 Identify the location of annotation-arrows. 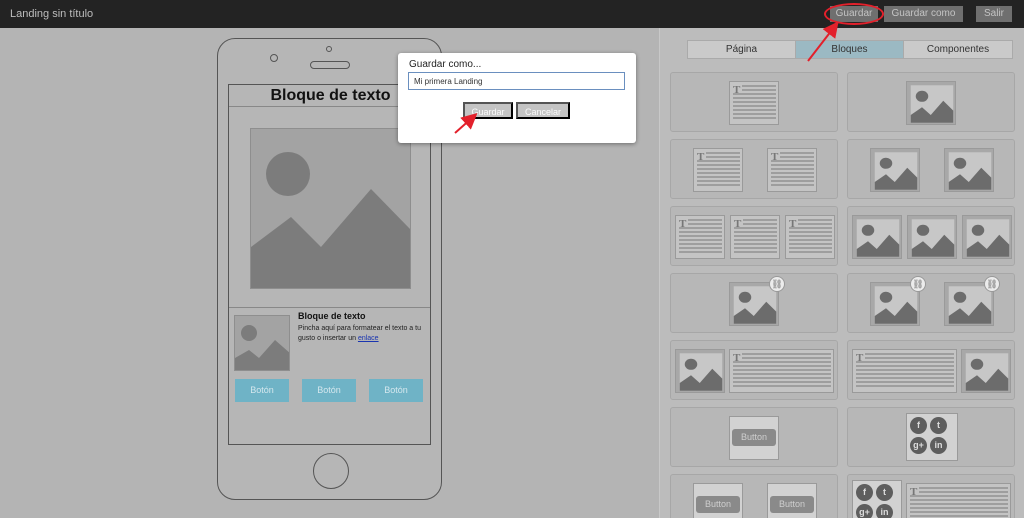
(646, 77).